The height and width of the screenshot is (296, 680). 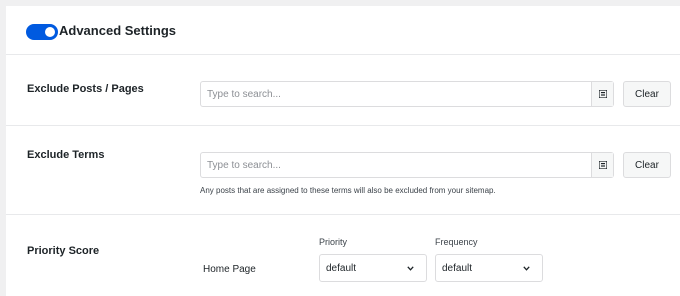 I want to click on exclude-posts-search-input, so click(x=394, y=94).